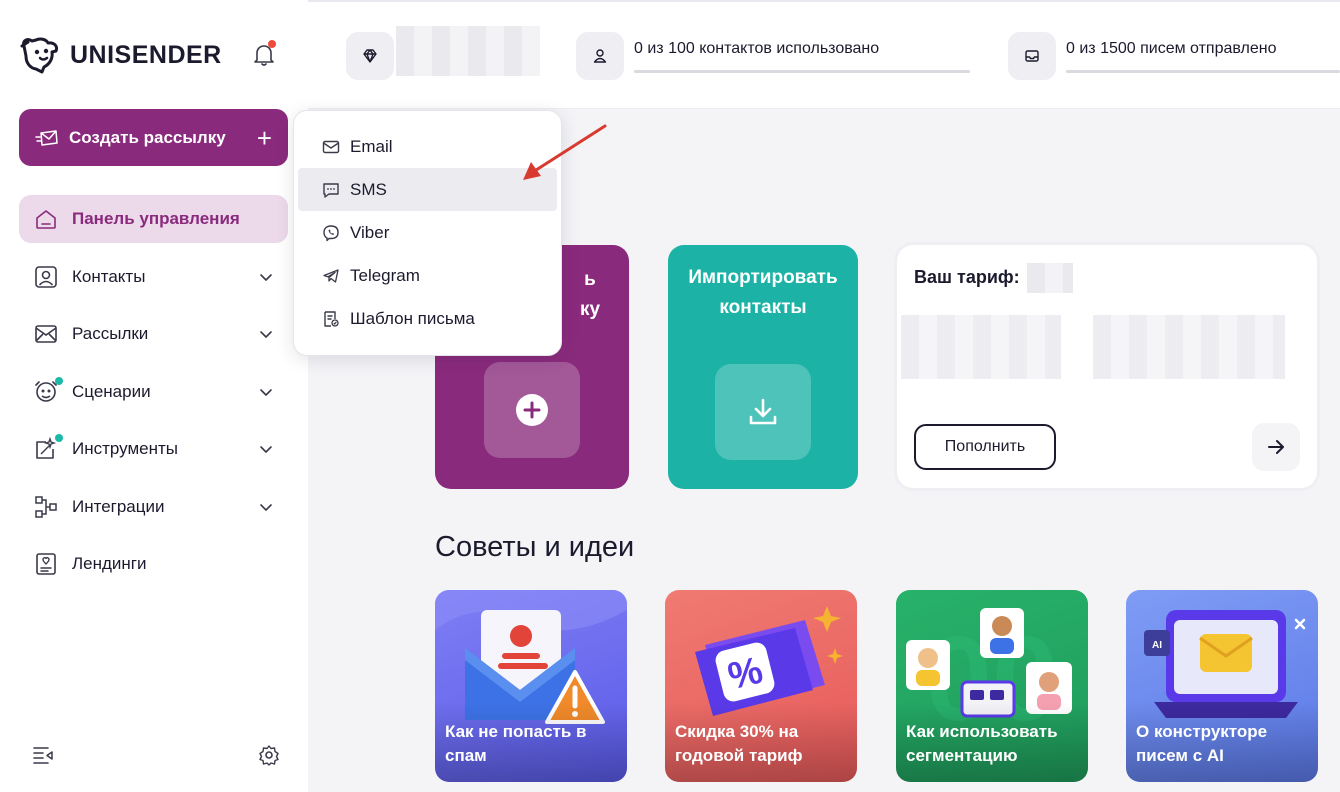 This screenshot has width=1340, height=792. I want to click on sidebar-item-integrations: Интеграции, so click(153, 507).